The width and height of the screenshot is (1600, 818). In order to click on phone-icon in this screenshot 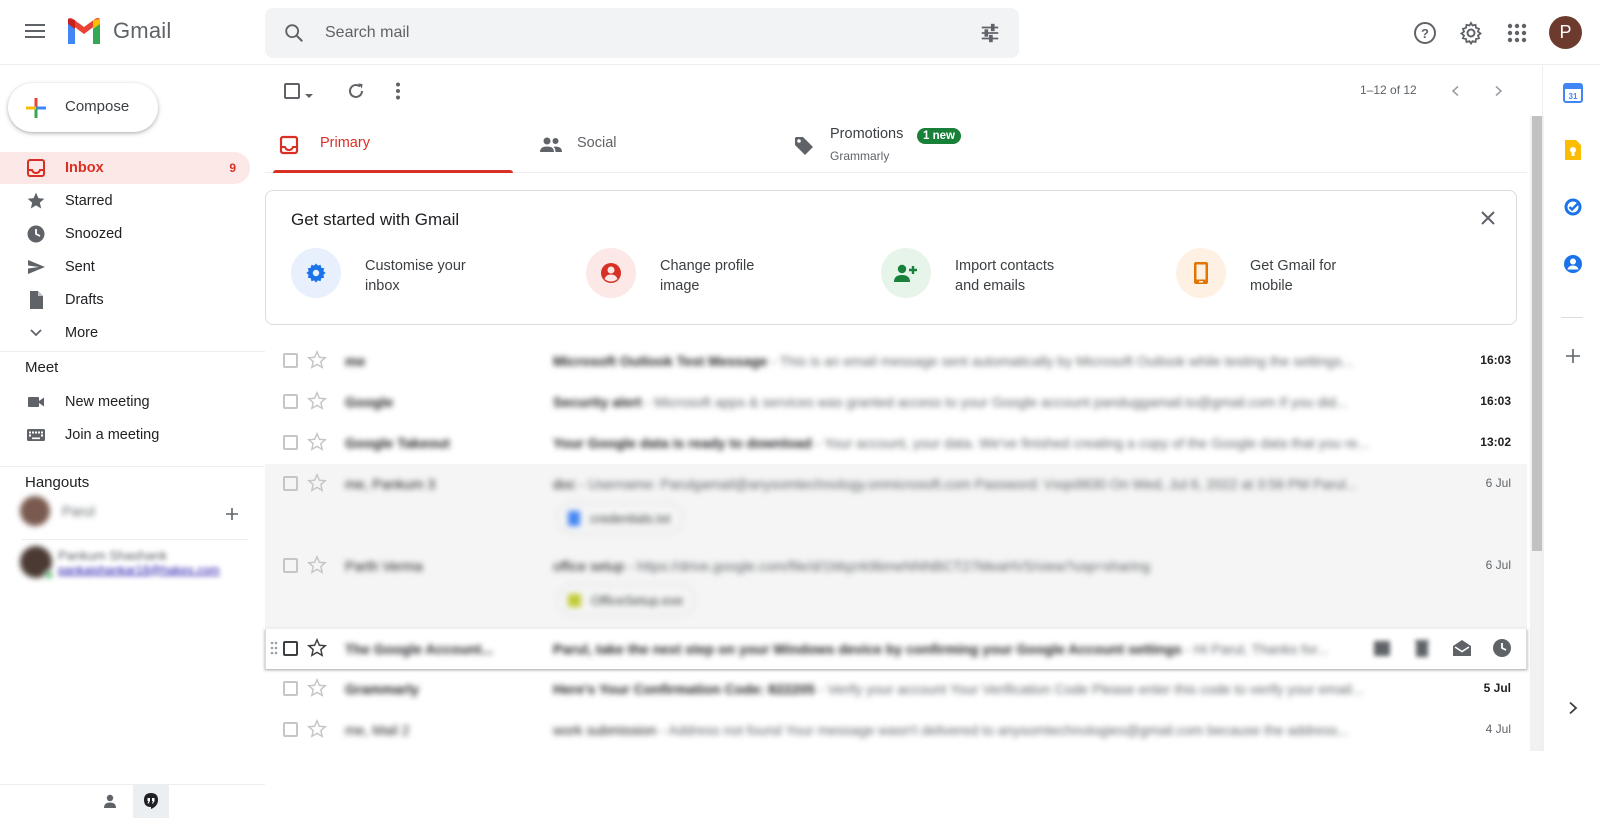, I will do `click(1201, 273)`.